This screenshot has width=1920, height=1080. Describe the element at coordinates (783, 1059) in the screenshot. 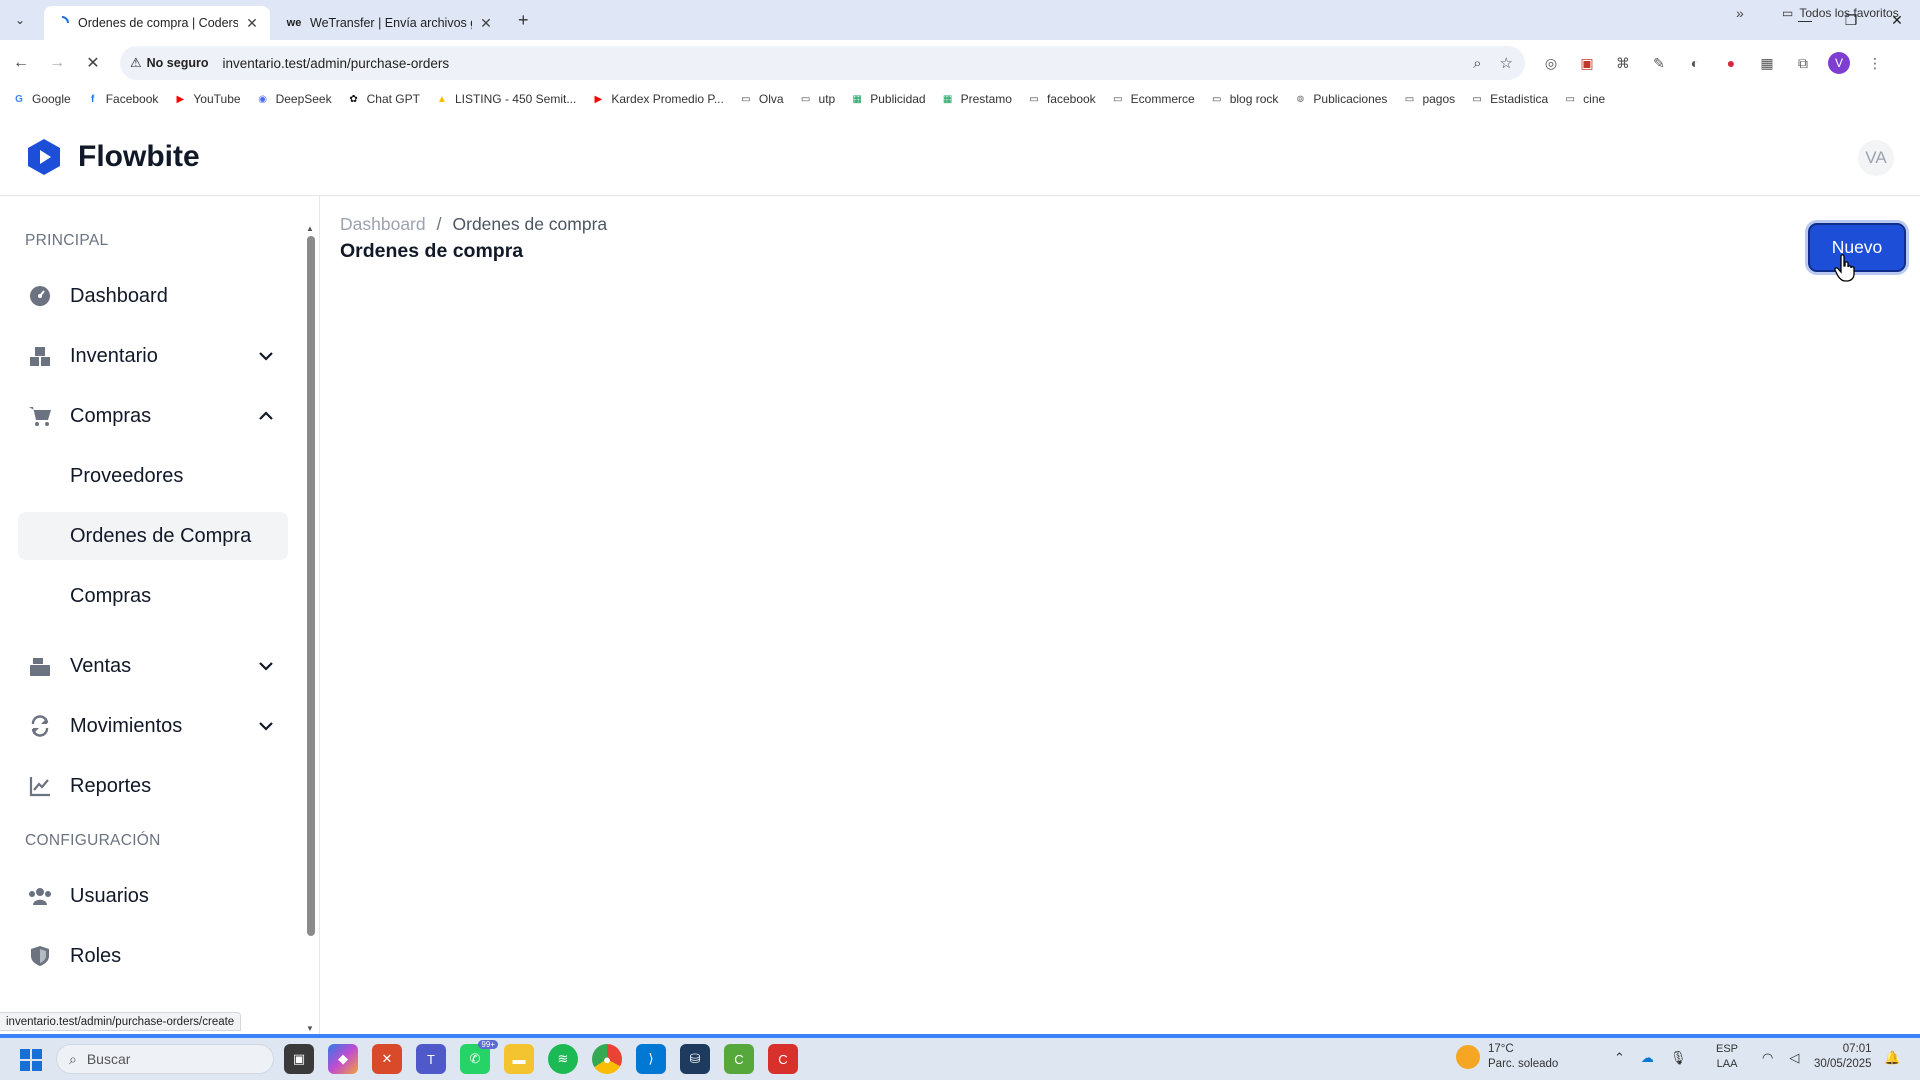

I see `app-c-red-icon: C` at that location.